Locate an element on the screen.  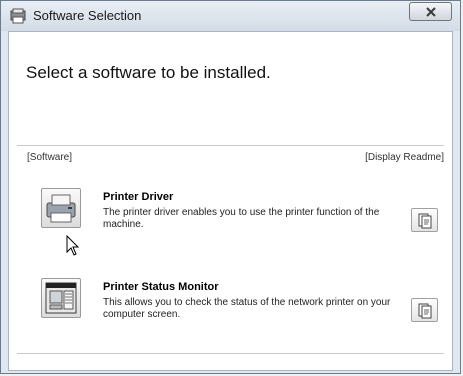
display-readme-label: [Display Readme] is located at coordinates (404, 157).